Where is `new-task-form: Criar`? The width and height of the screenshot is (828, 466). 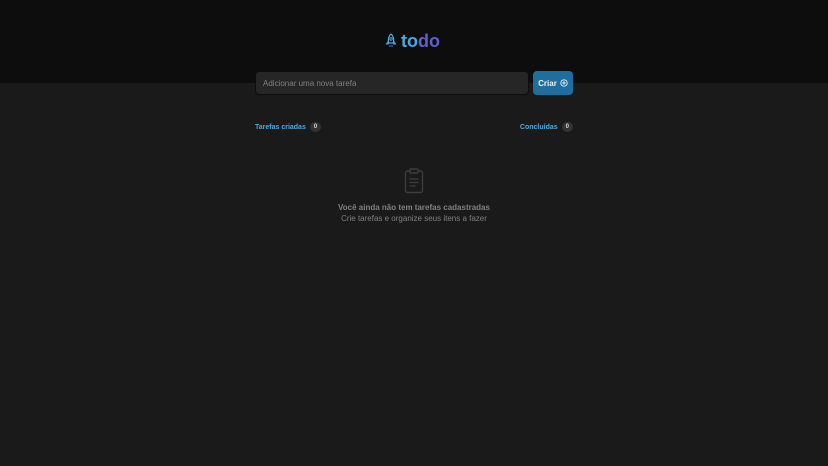 new-task-form: Criar is located at coordinates (414, 83).